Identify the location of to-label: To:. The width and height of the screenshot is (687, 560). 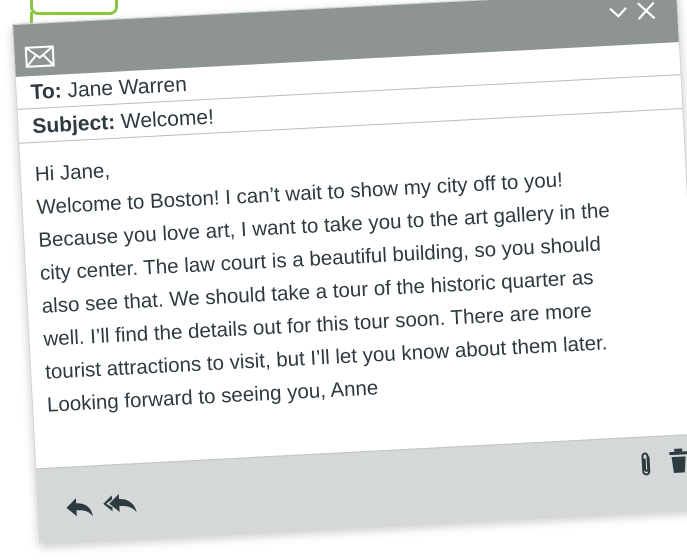
(46, 92).